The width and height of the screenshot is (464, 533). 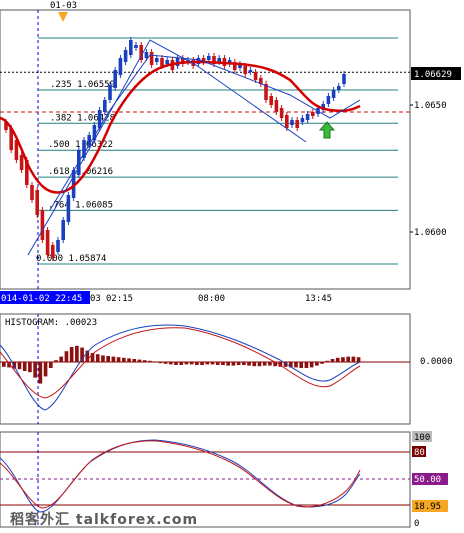 What do you see at coordinates (436, 362) in the screenshot?
I see `histogram-zero-label: 0.0000` at bounding box center [436, 362].